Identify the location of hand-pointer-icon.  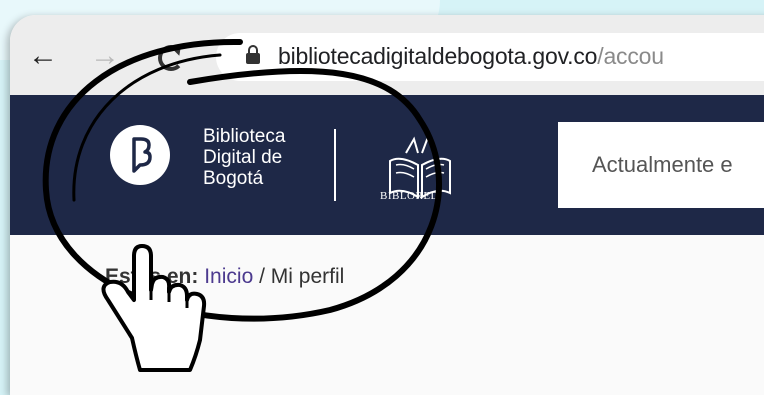
(154, 308).